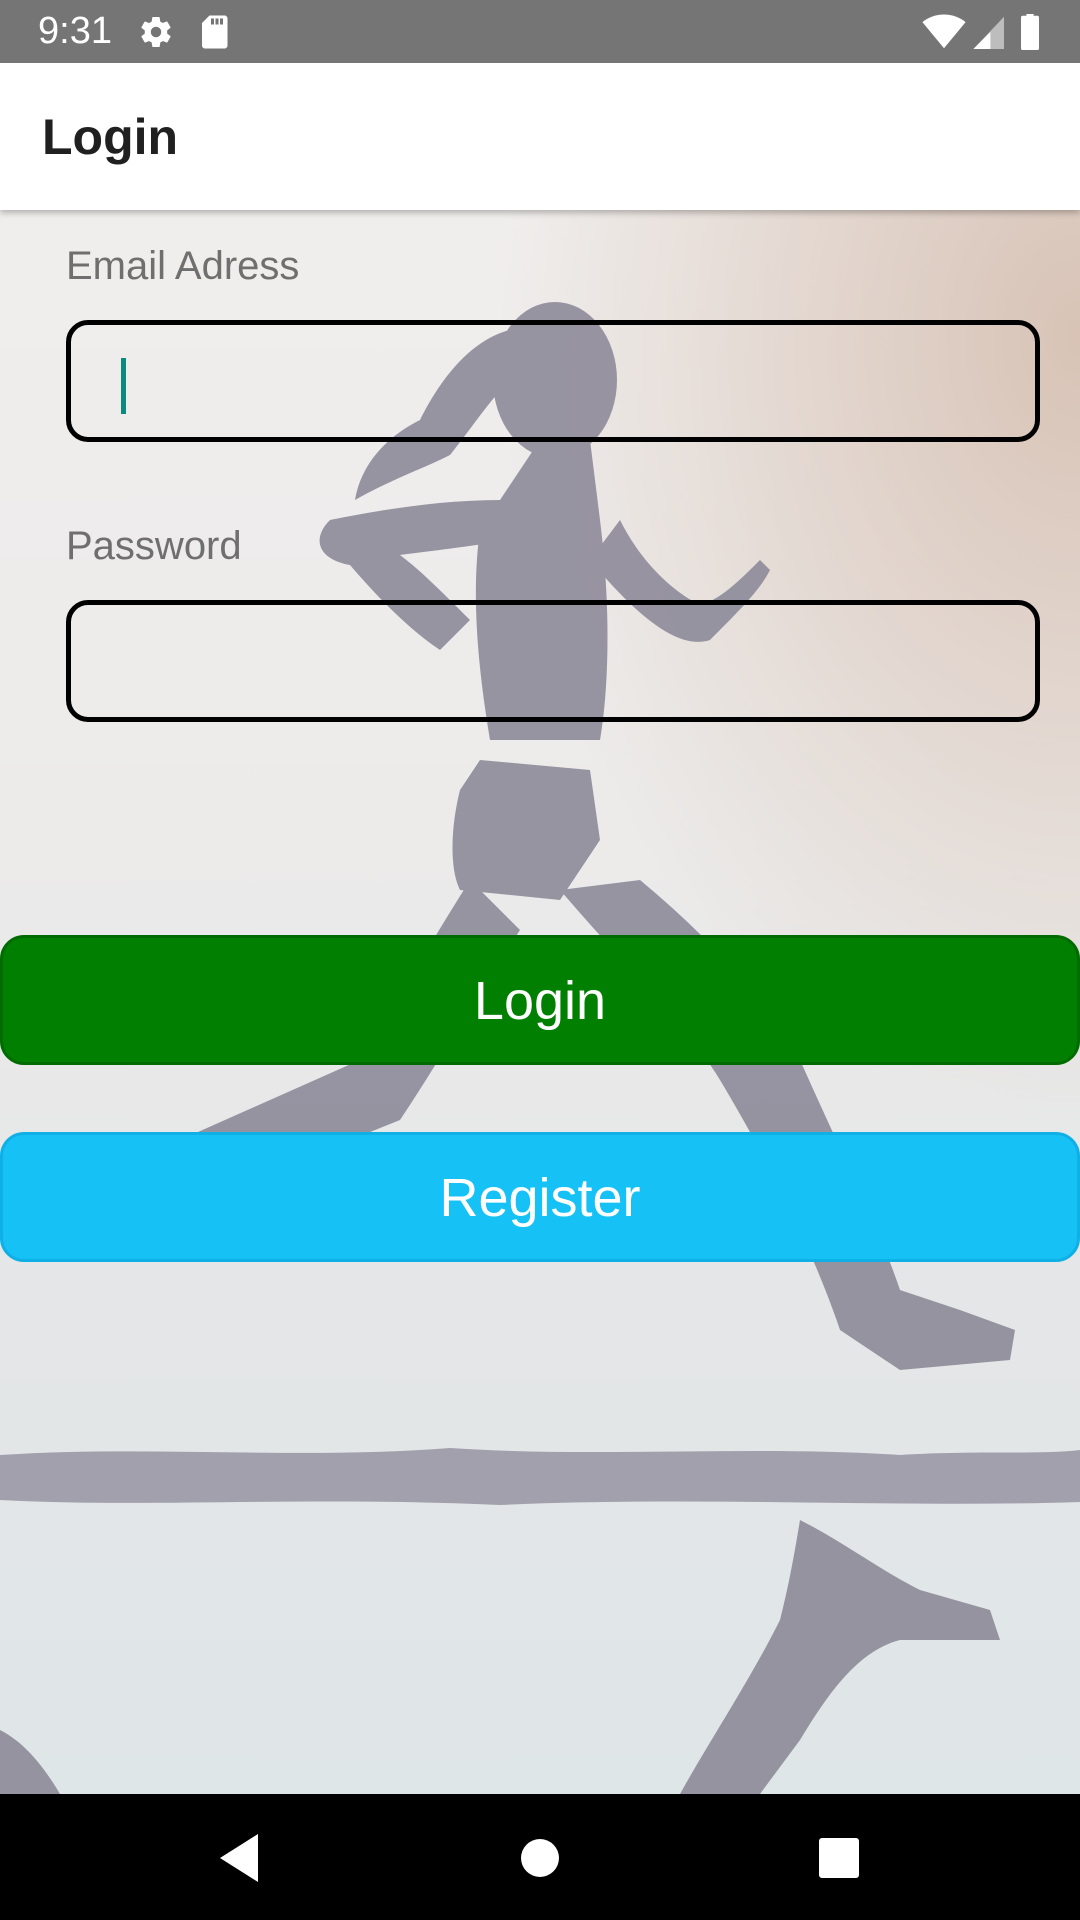 The width and height of the screenshot is (1080, 1920). Describe the element at coordinates (540, 1000) in the screenshot. I see `login-button: Login` at that location.